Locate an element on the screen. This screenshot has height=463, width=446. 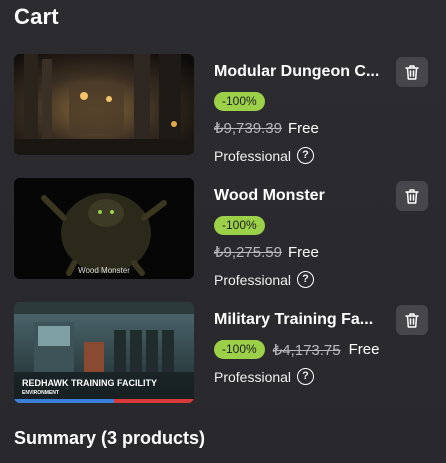
training-facility-image: REDHAWK TRAINING FACILITY ENVIRONMENT is located at coordinates (104, 352).